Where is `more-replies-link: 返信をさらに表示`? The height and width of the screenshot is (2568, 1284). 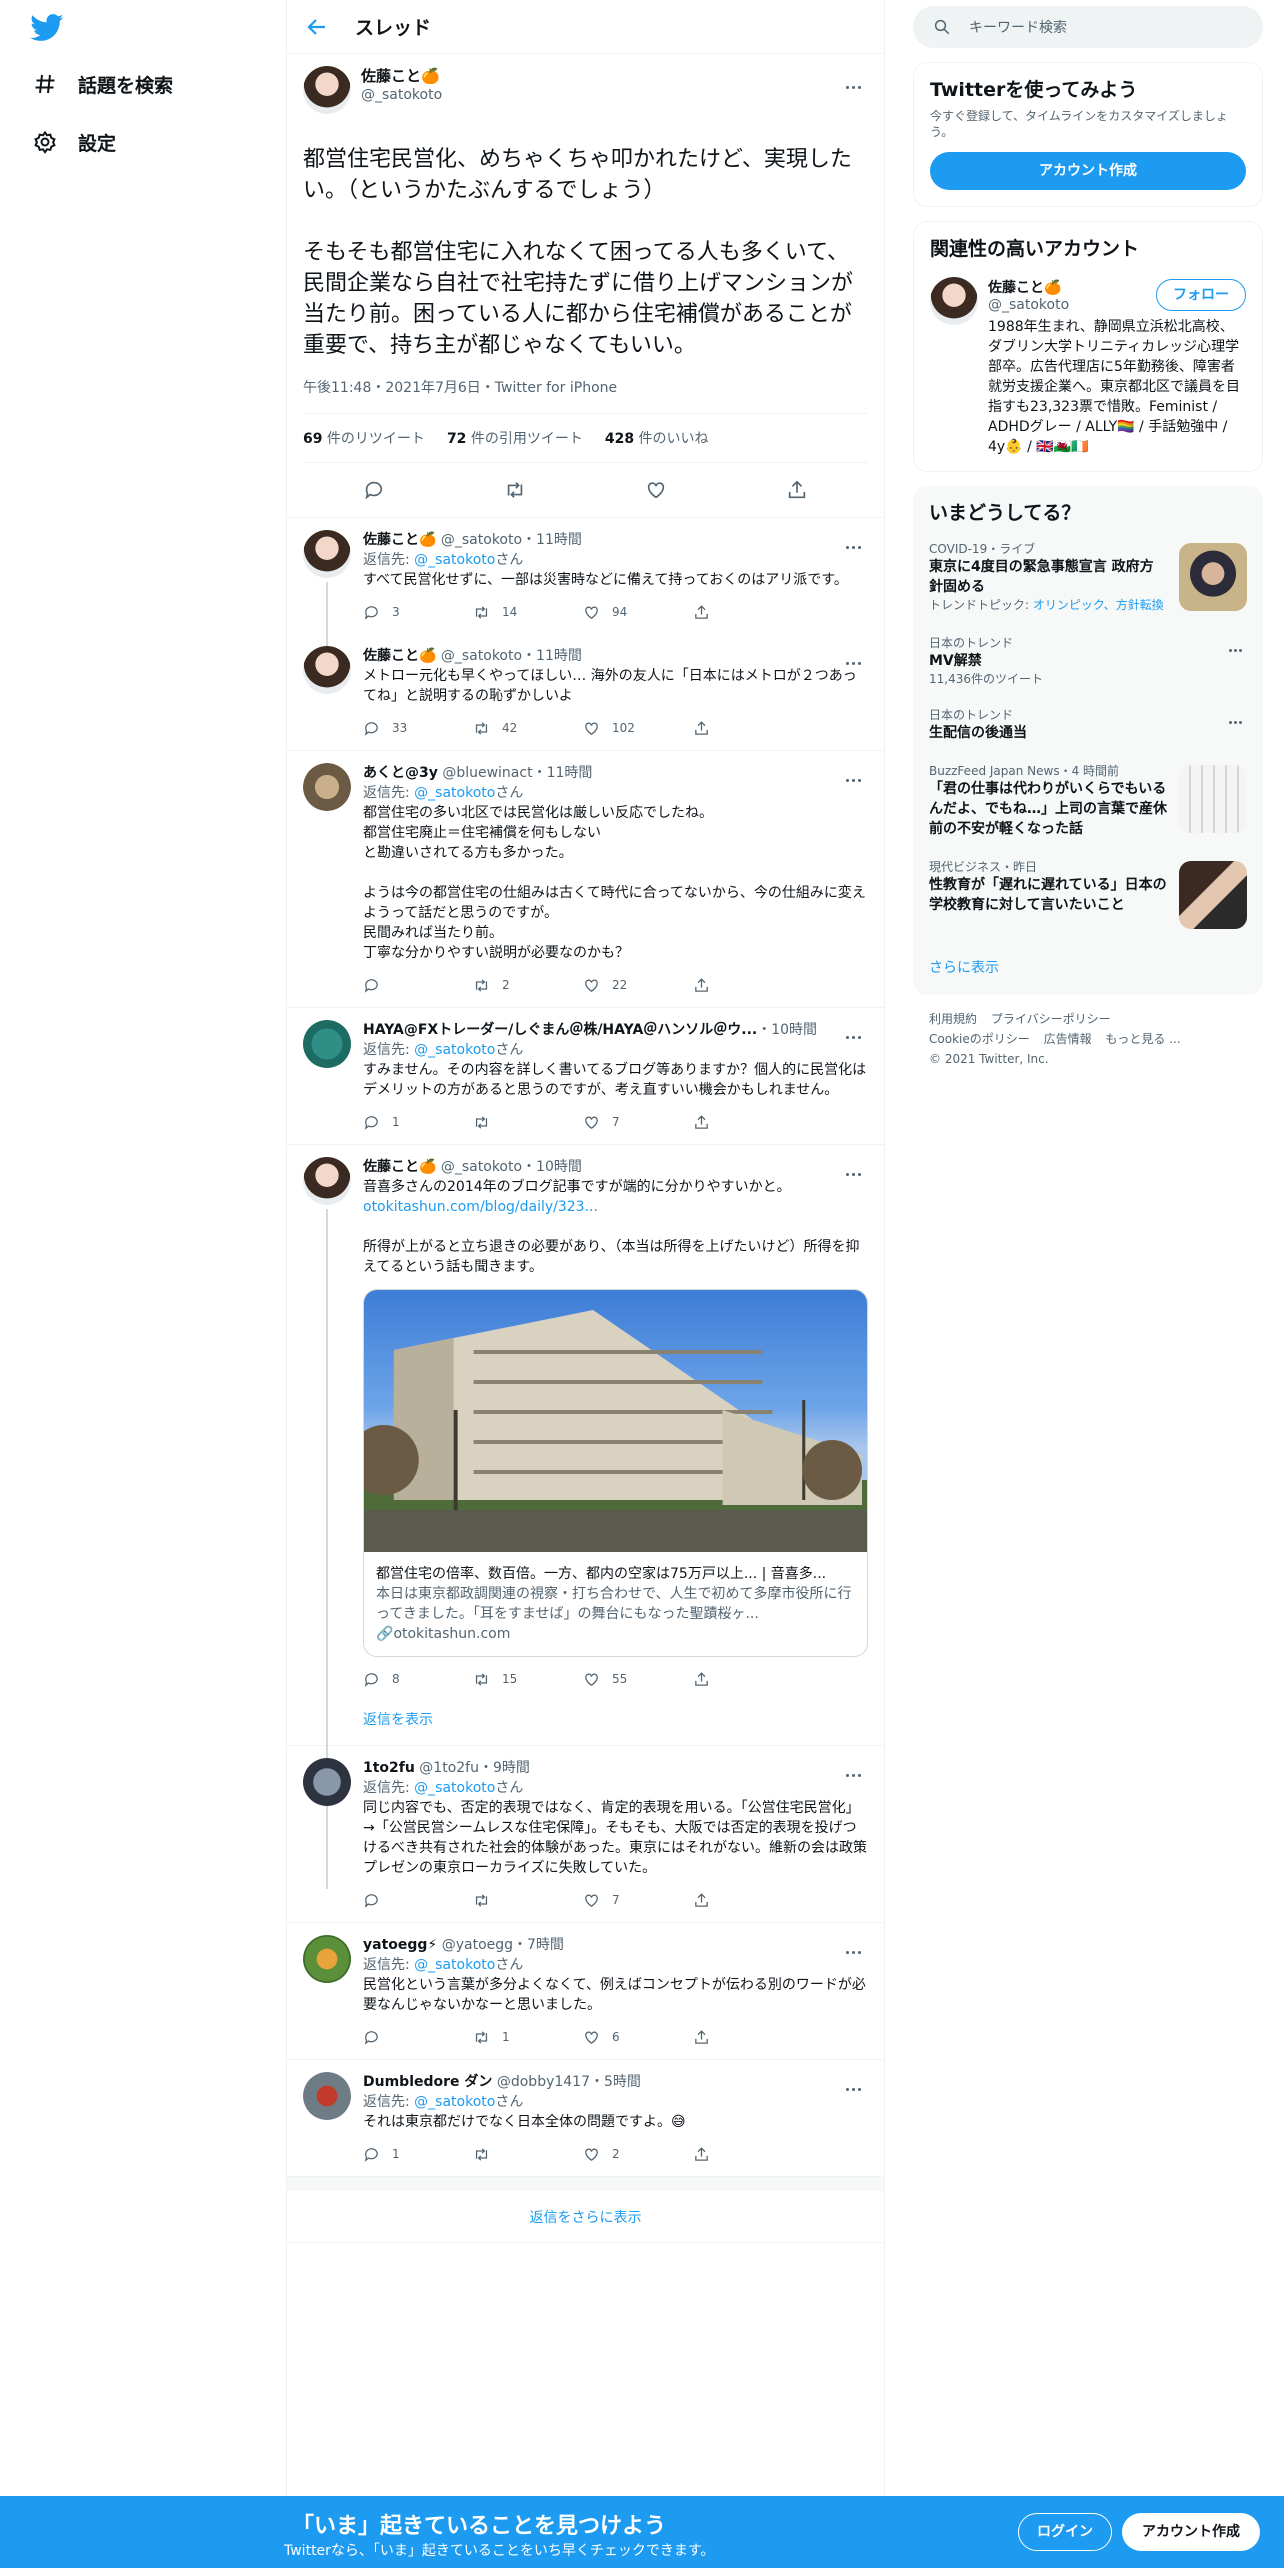 more-replies-link: 返信をさらに表示 is located at coordinates (585, 2217).